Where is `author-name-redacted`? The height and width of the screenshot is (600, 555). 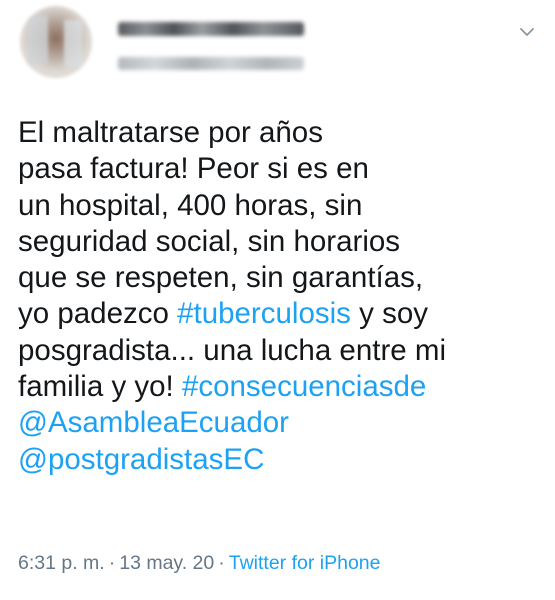
author-name-redacted is located at coordinates (211, 29).